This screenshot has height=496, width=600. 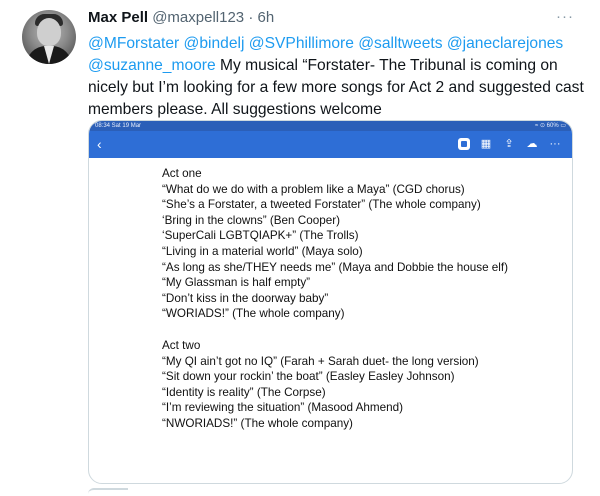 I want to click on chevron-left-icon: ‹, so click(x=99, y=144).